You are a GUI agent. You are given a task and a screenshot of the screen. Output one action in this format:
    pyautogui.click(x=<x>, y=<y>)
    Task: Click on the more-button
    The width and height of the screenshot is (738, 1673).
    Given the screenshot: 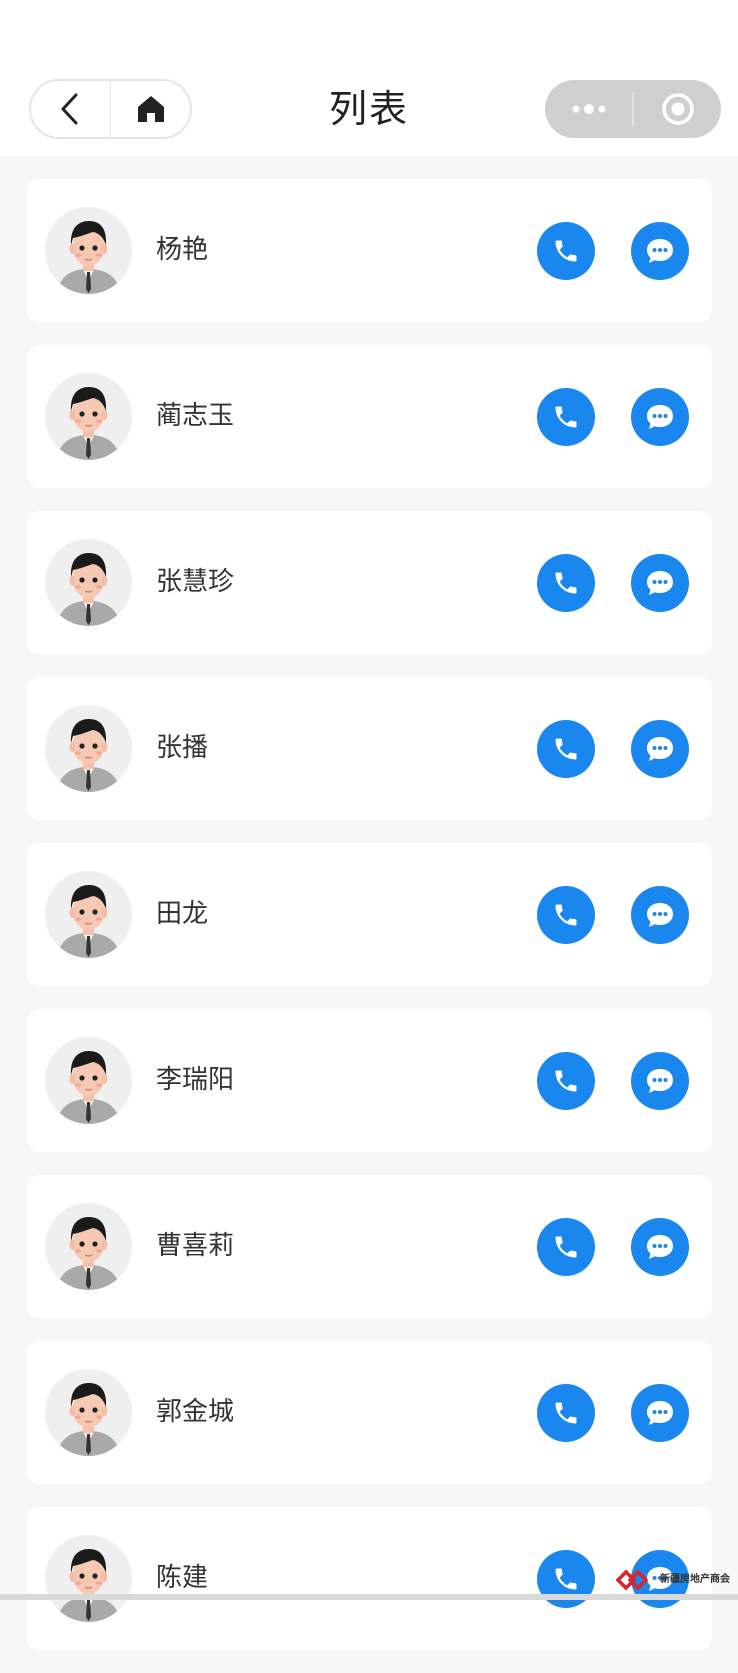 What is the action you would take?
    pyautogui.click(x=588, y=109)
    